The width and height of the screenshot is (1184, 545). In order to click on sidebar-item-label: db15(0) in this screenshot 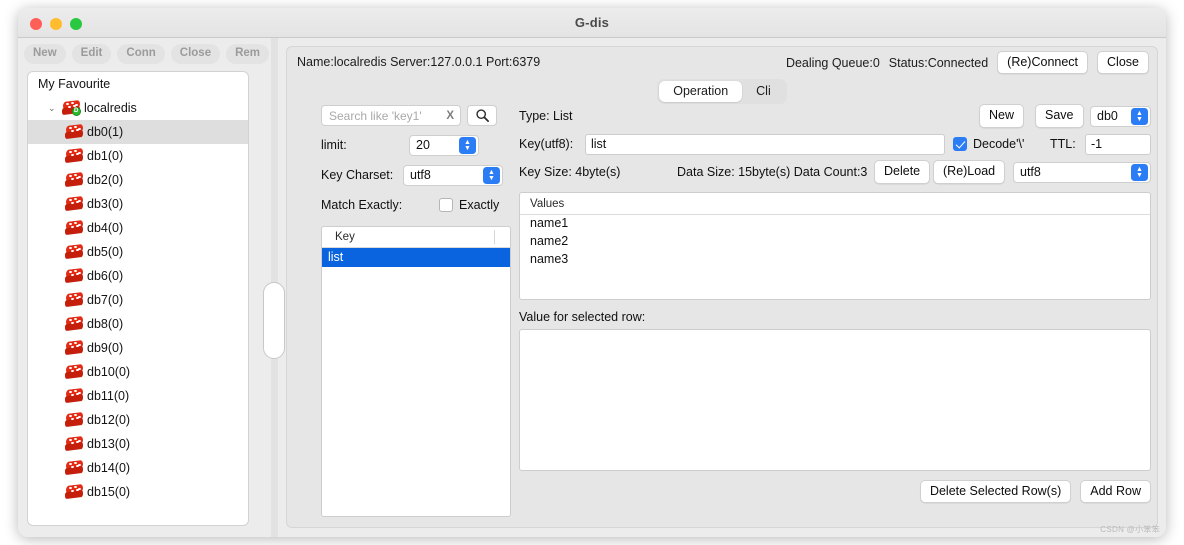, I will do `click(109, 491)`.